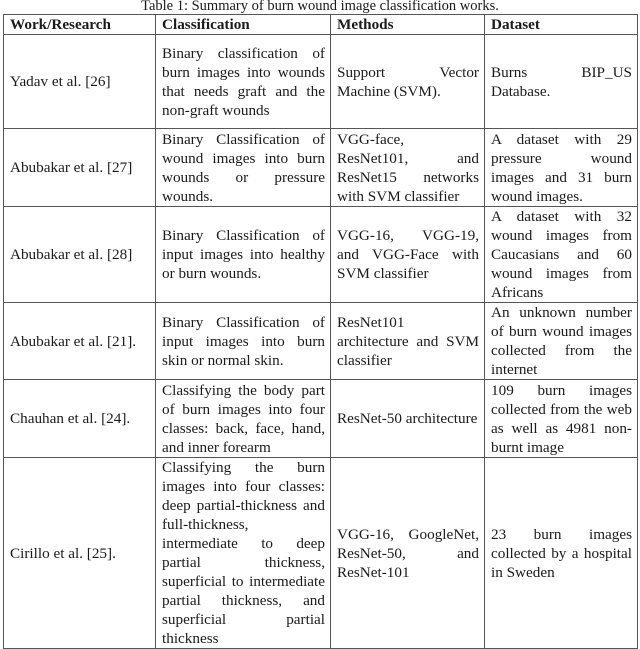  What do you see at coordinates (79, 553) in the screenshot?
I see `cell-work: Cirillo et al. [25].` at bounding box center [79, 553].